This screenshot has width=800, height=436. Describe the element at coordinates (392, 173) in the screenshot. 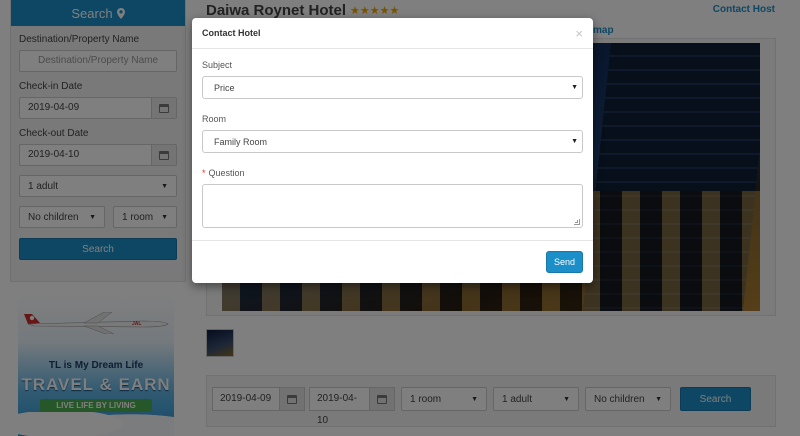

I see `question-label: * Question` at that location.